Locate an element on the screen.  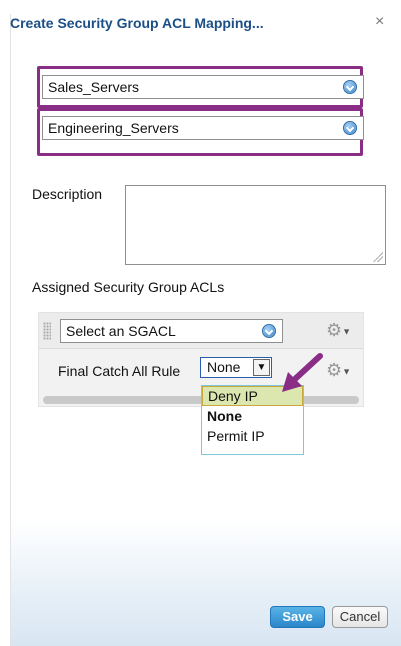
chevron-down-icon: ▼ is located at coordinates (261, 367).